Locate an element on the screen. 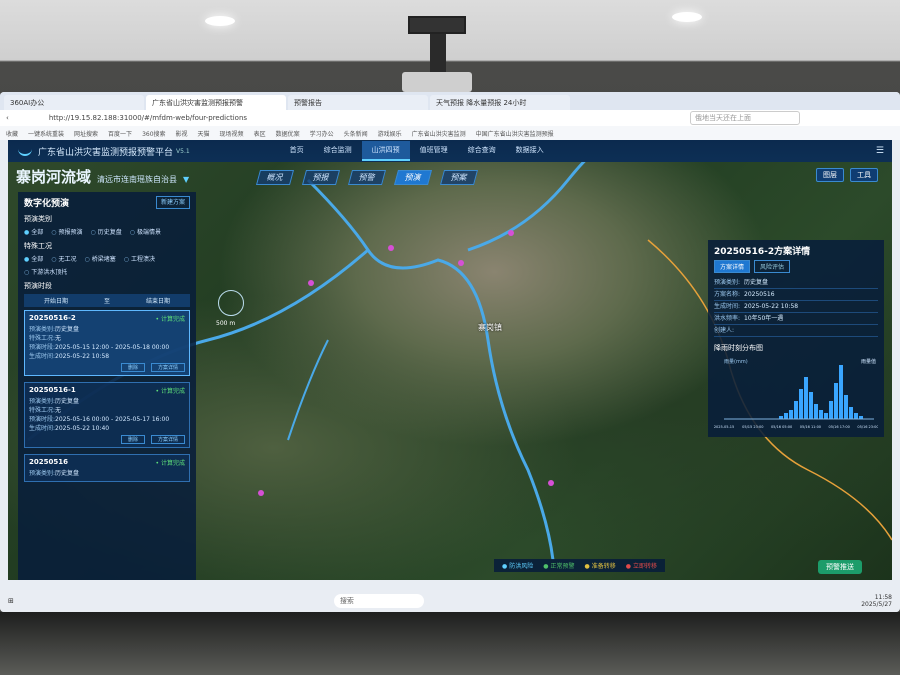 The width and height of the screenshot is (900, 675). panel-title: 数字化预演 is located at coordinates (47, 204).